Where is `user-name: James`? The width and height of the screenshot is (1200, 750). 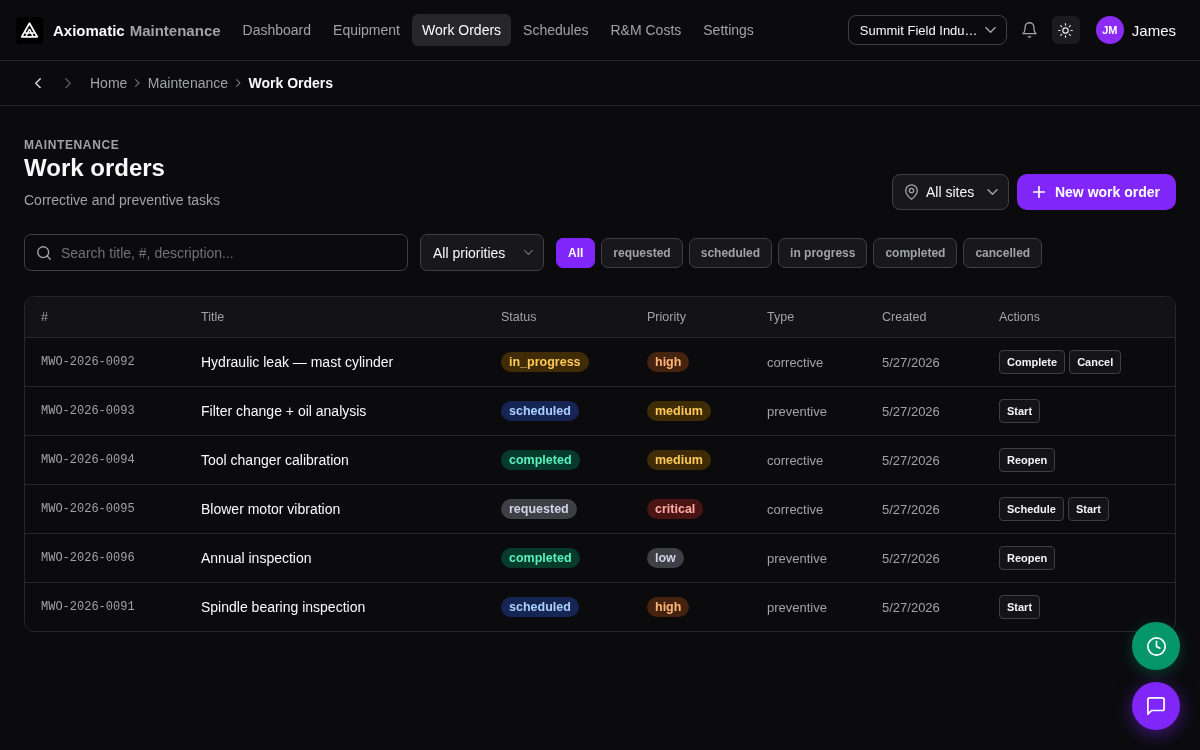 user-name: James is located at coordinates (1153, 30).